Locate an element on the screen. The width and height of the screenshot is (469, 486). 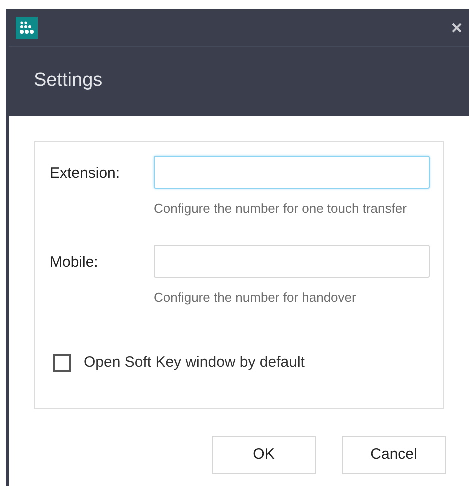
app-logo-icon is located at coordinates (27, 27).